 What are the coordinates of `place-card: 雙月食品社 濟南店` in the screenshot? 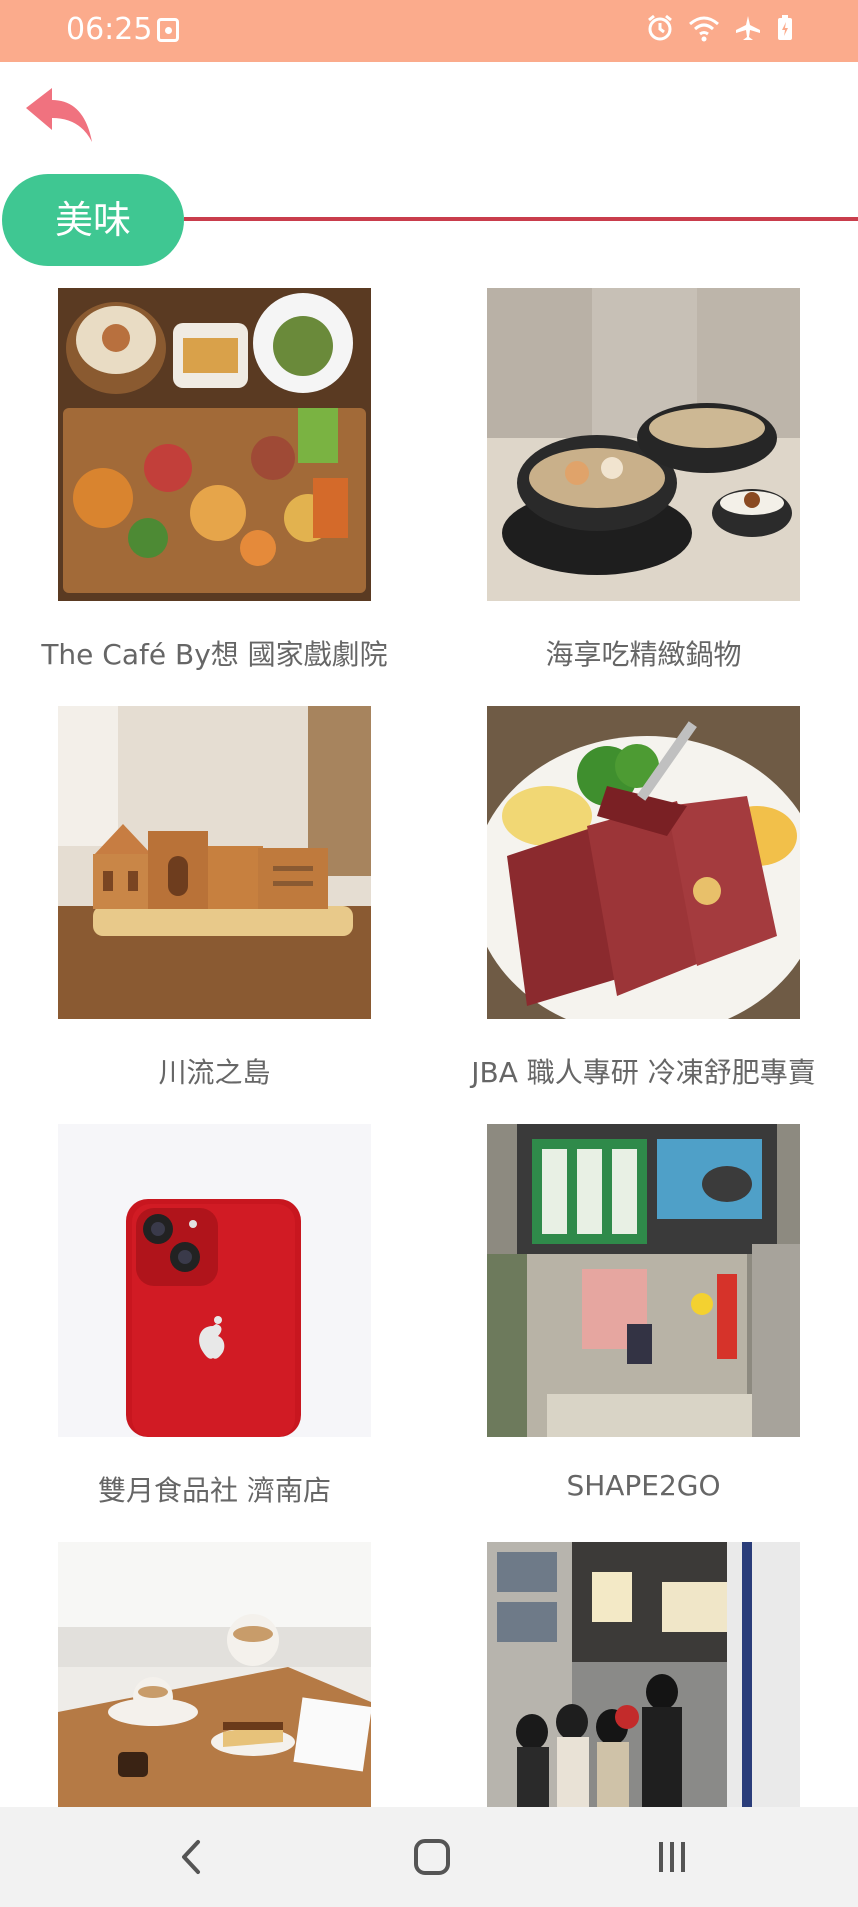 It's located at (214, 1333).